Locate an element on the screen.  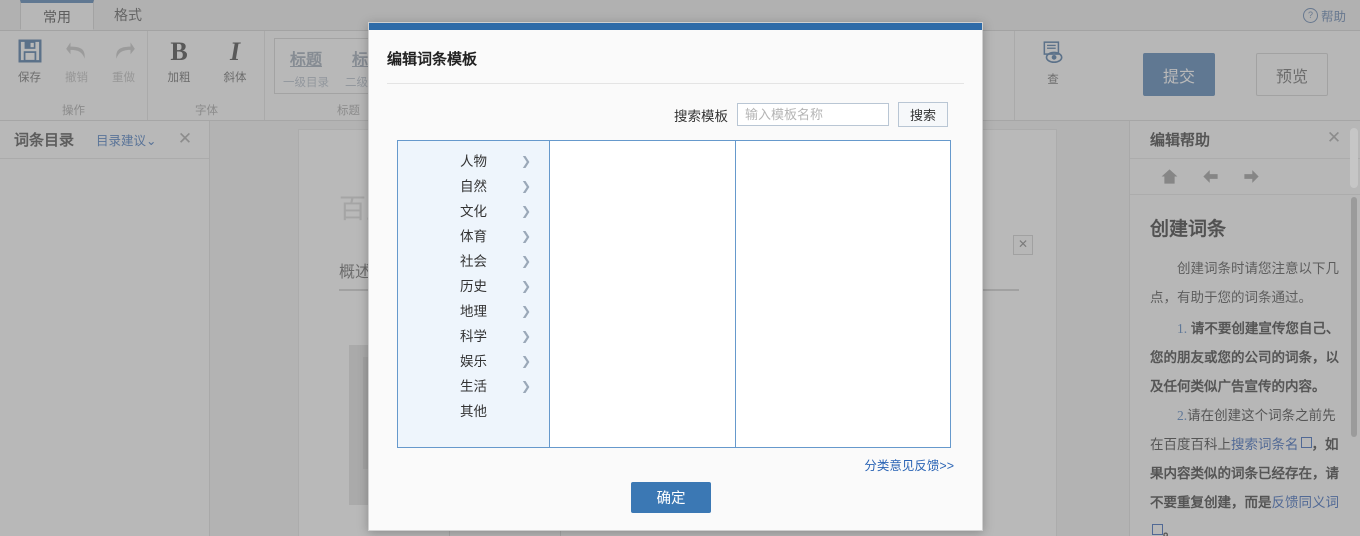
category-item-label: 历史 is located at coordinates (473, 286).